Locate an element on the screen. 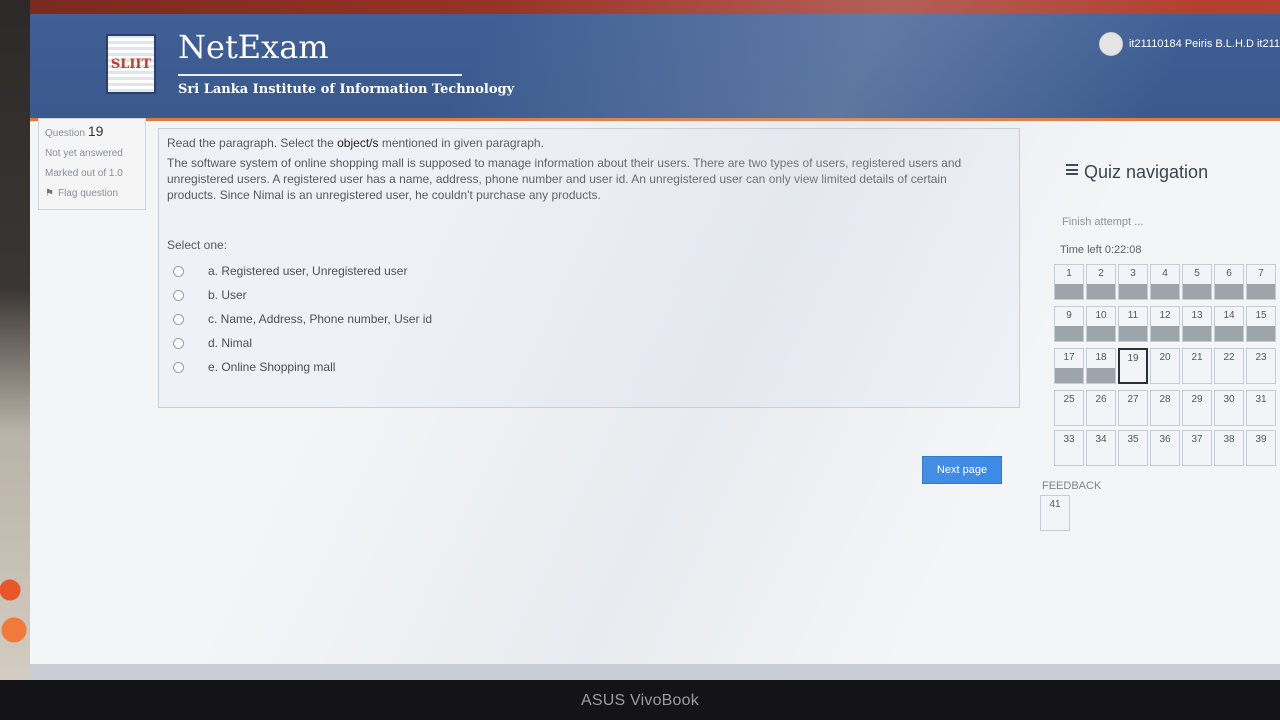 The height and width of the screenshot is (720, 1280). question-nav-button: 37 is located at coordinates (1197, 448).